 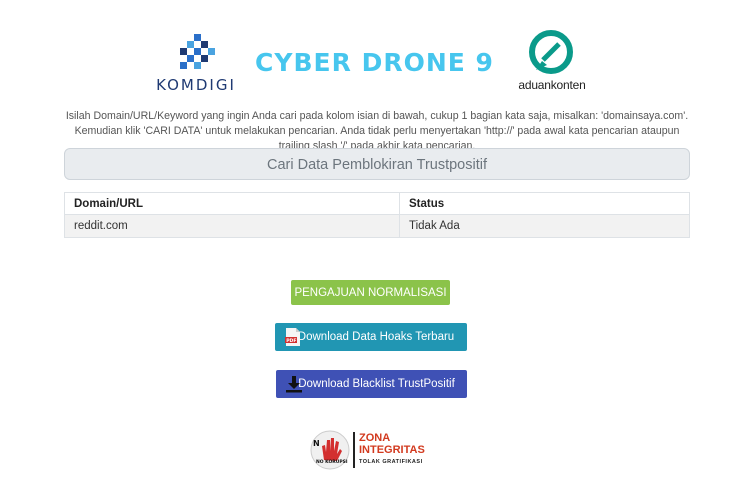 What do you see at coordinates (197, 51) in the screenshot?
I see `komdigi-mark-icon` at bounding box center [197, 51].